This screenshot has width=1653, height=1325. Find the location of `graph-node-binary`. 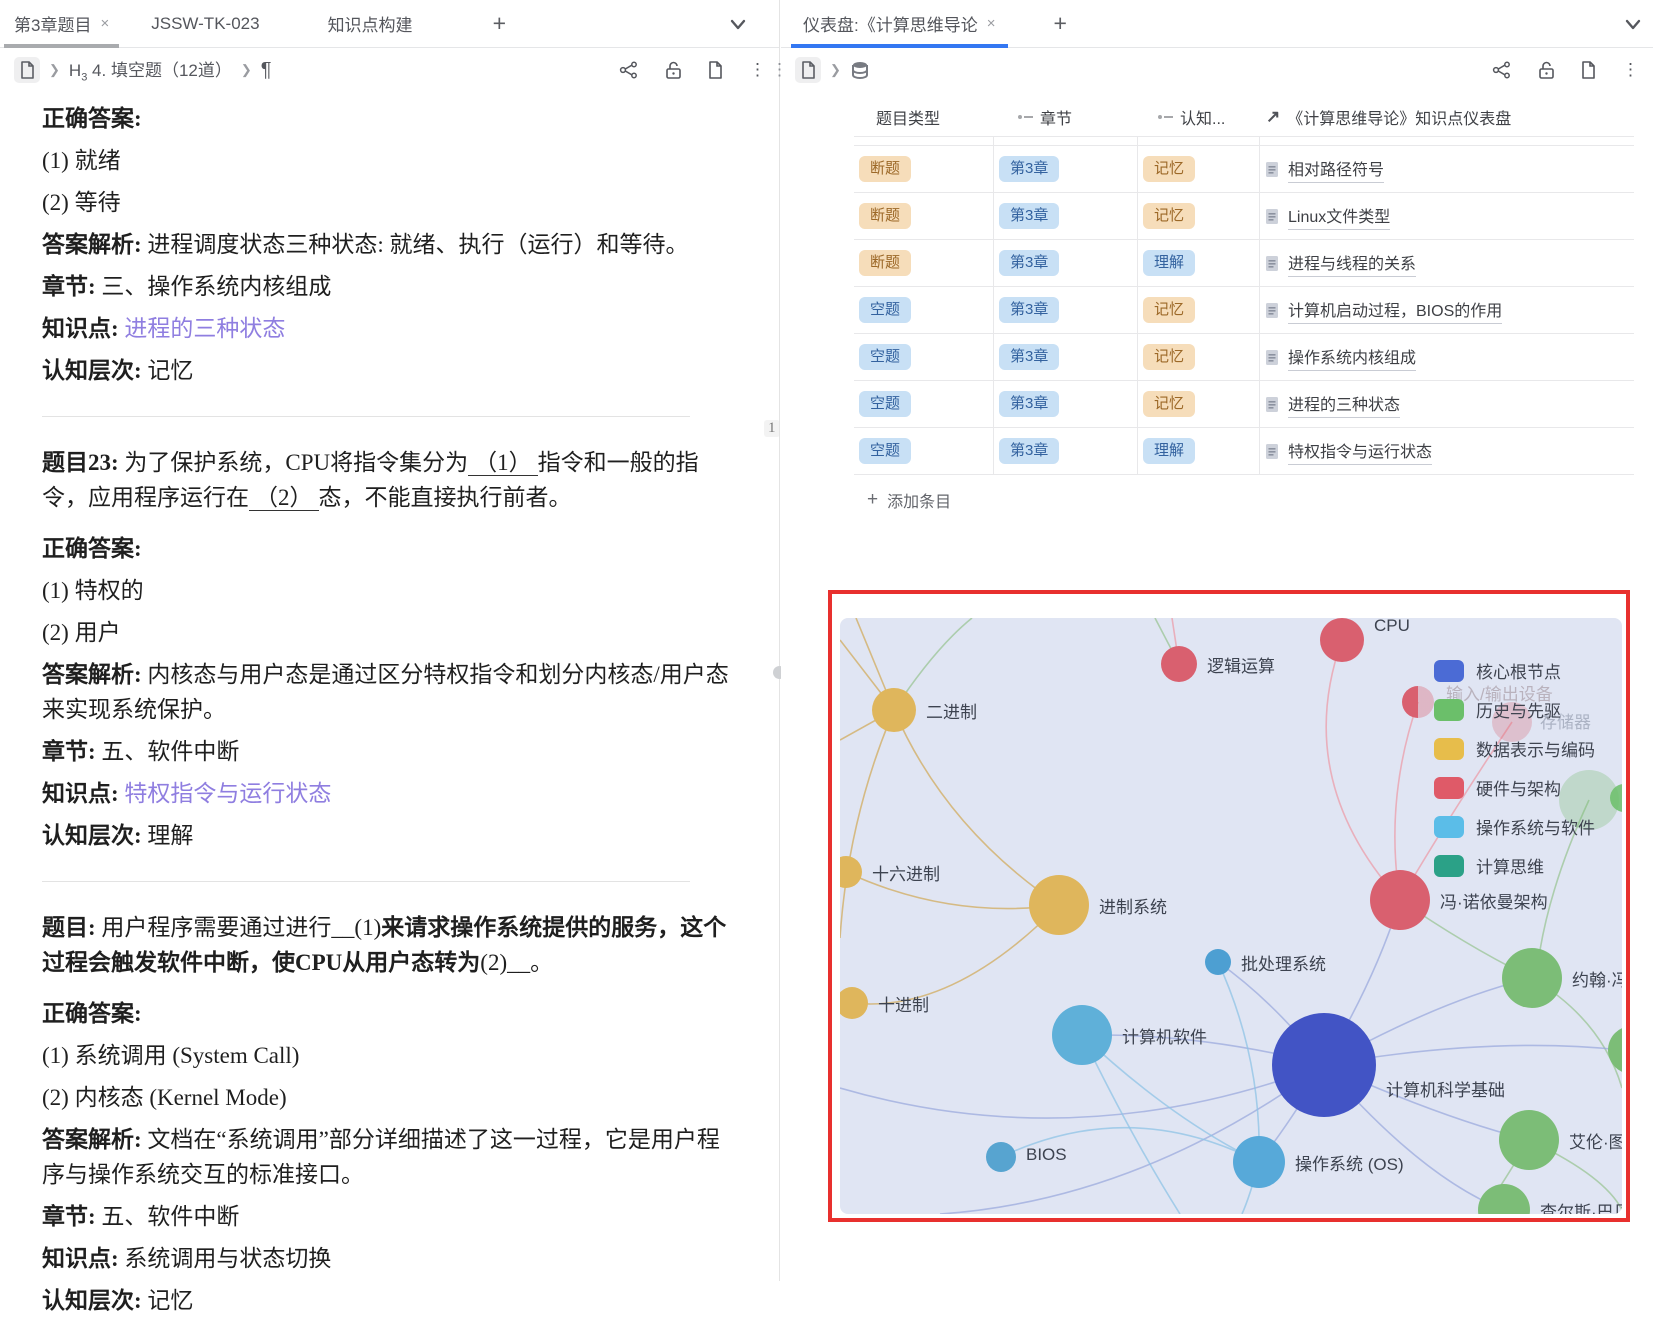

graph-node-binary is located at coordinates (894, 710).